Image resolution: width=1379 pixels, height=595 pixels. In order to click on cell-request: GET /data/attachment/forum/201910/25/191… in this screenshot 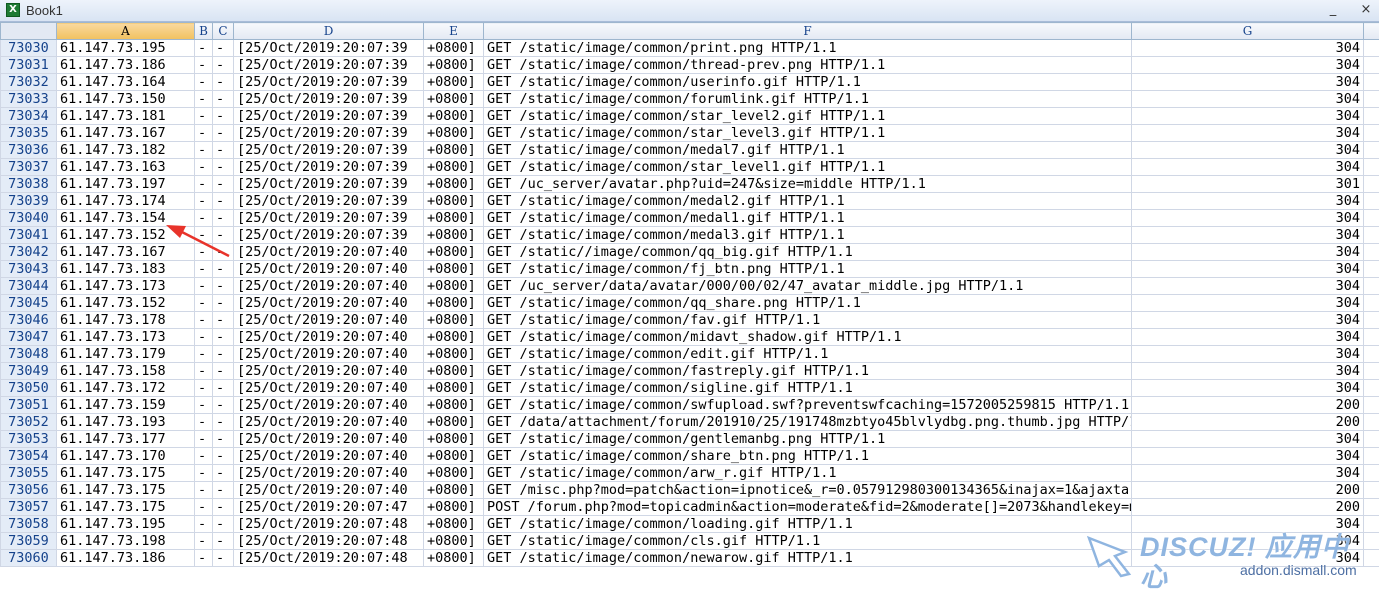, I will do `click(807, 422)`.